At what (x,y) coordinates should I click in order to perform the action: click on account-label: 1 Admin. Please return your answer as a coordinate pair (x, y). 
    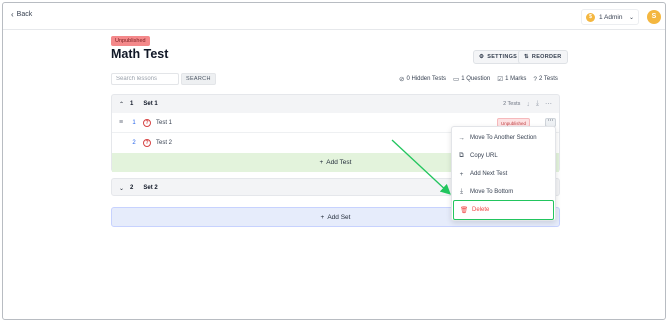
    Looking at the image, I should click on (611, 17).